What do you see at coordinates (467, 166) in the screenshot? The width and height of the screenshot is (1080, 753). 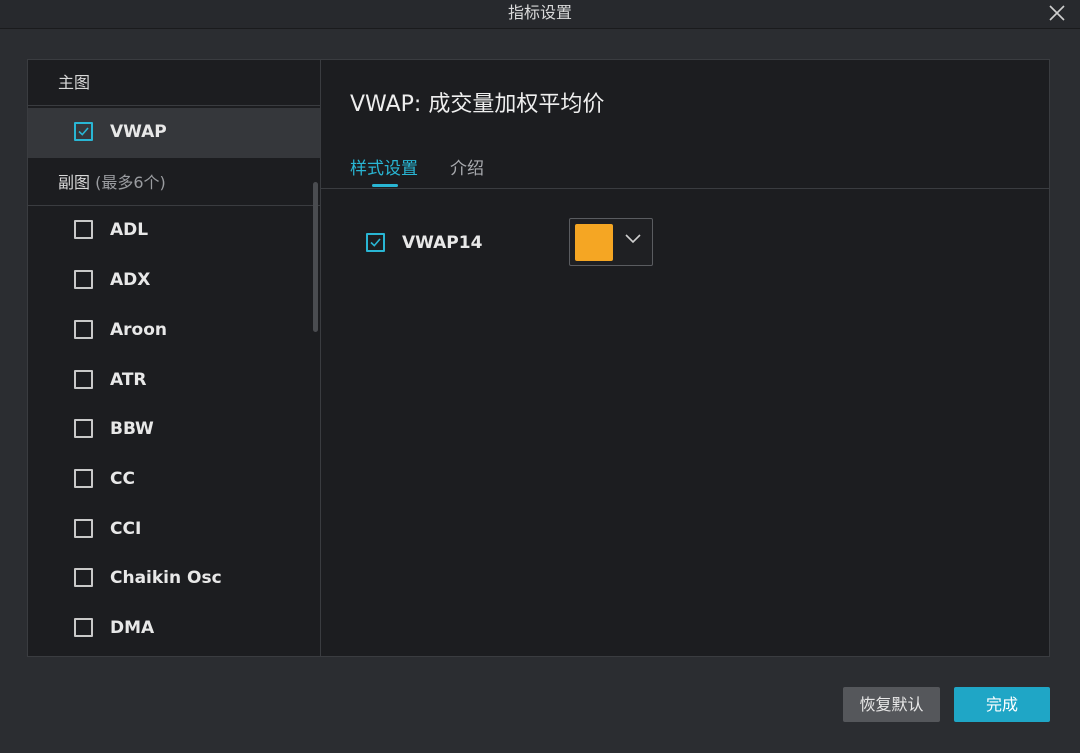 I see `tab-introduction: 介绍` at bounding box center [467, 166].